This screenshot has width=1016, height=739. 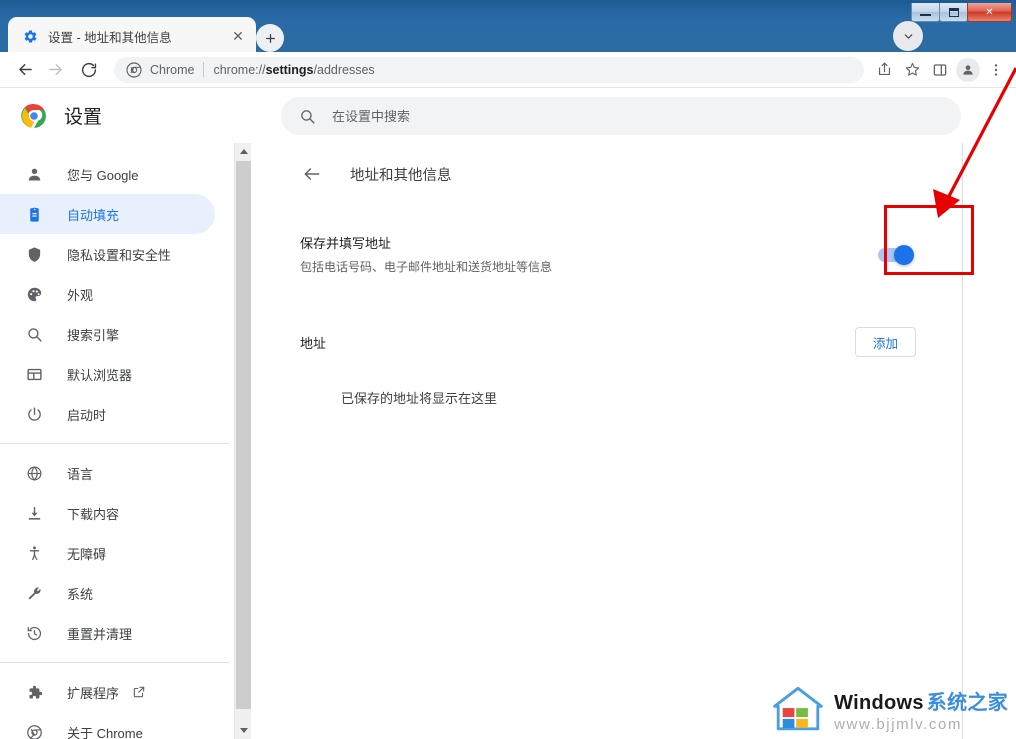 I want to click on sidebar-item-you-and-google: 您与 Google, so click(x=107, y=174).